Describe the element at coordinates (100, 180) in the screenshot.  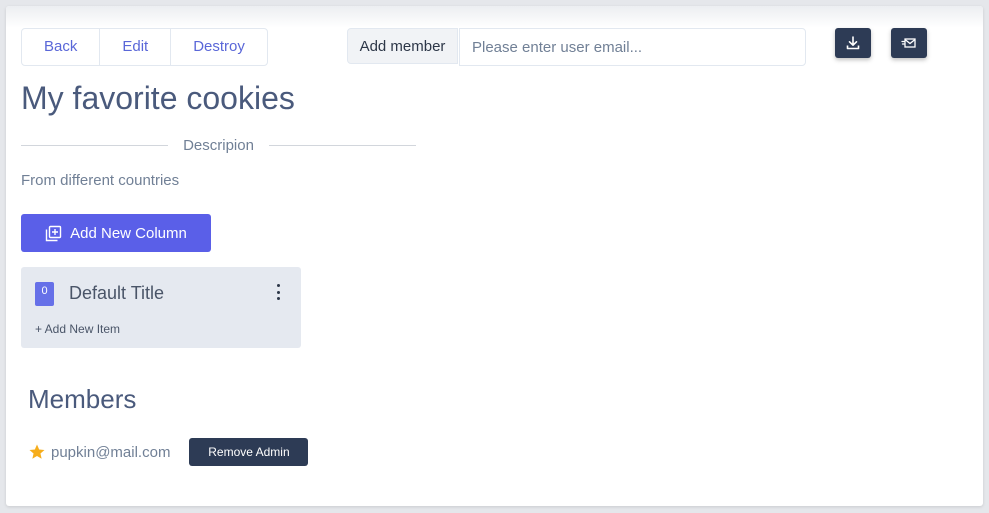
I see `board-description: From different countries` at that location.